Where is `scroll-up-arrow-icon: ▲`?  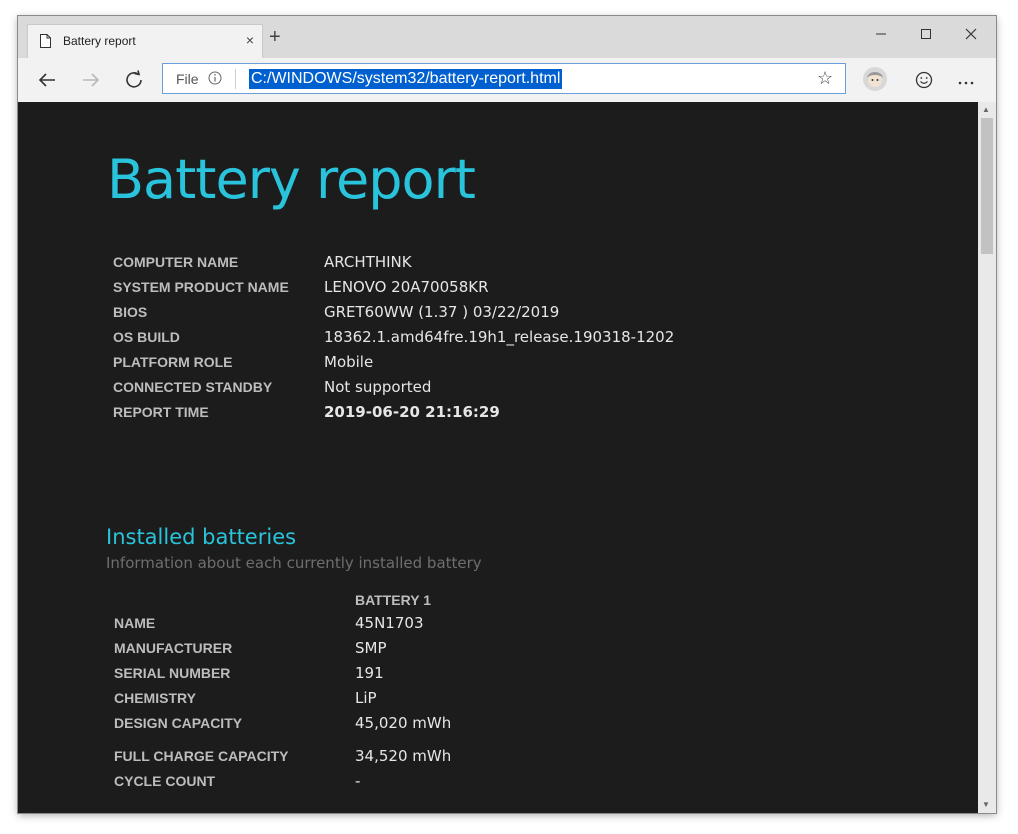 scroll-up-arrow-icon: ▲ is located at coordinates (986, 109).